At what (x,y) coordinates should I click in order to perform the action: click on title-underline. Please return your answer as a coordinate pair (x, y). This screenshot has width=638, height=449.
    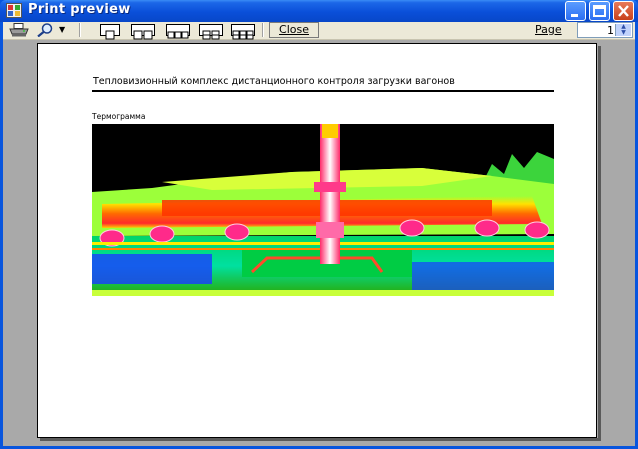
    Looking at the image, I should click on (323, 91).